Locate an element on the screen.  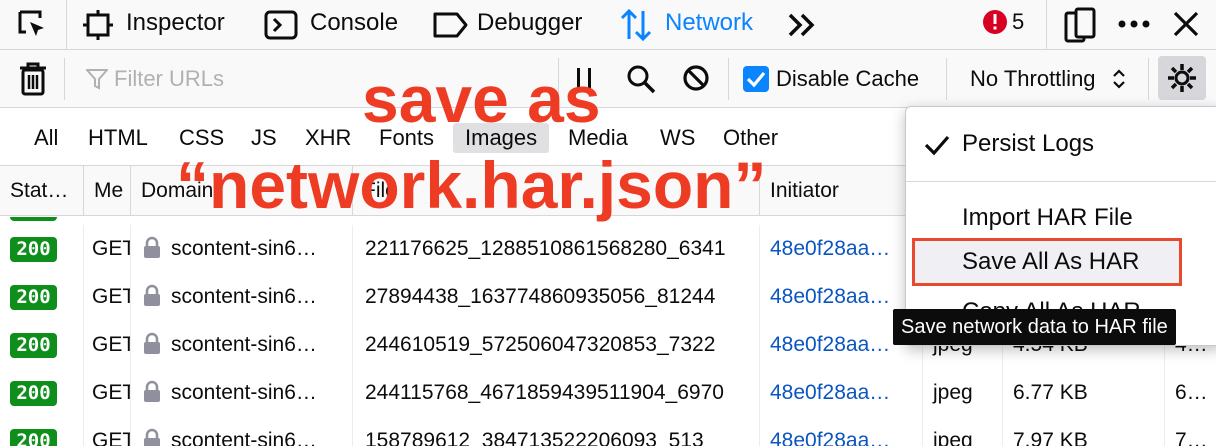
menu-item-import-har: Import HAR File is located at coordinates (1061, 219).